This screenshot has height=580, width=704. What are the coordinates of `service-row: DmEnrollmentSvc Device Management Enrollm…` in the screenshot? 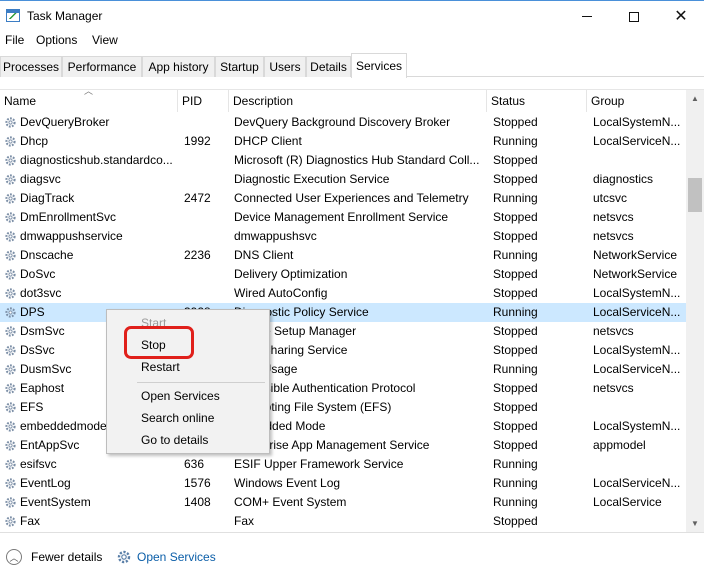 It's located at (343, 217).